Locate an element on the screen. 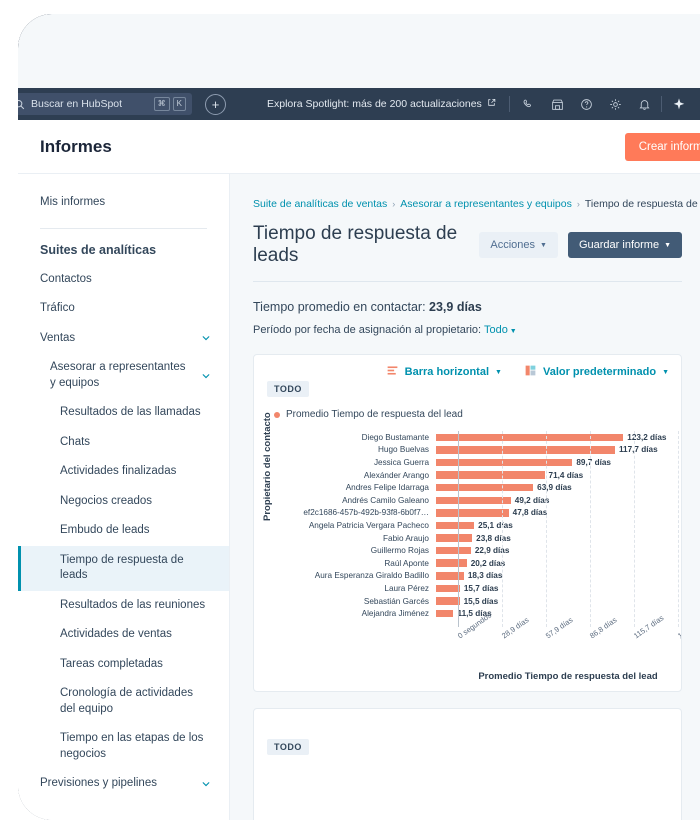 Image resolution: width=700 pixels, height=834 pixels. sidebar-item-label: Tráfico is located at coordinates (57, 308).